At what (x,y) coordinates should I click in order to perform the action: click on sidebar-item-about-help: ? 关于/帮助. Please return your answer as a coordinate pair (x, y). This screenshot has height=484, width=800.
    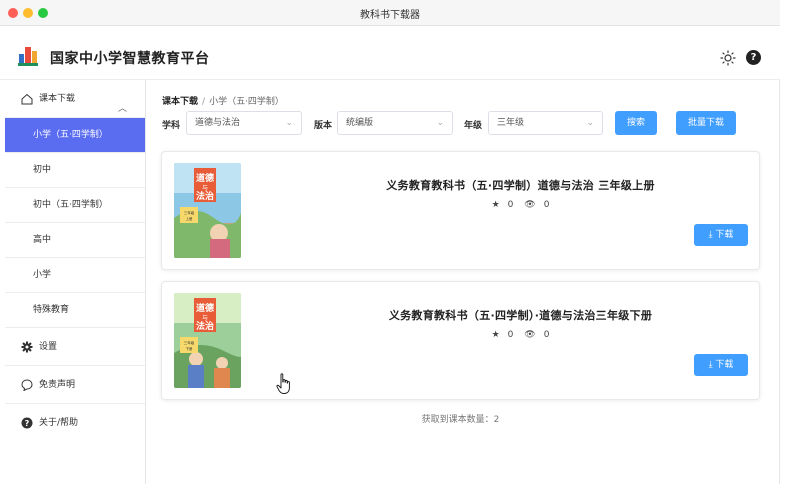
    Looking at the image, I should click on (75, 423).